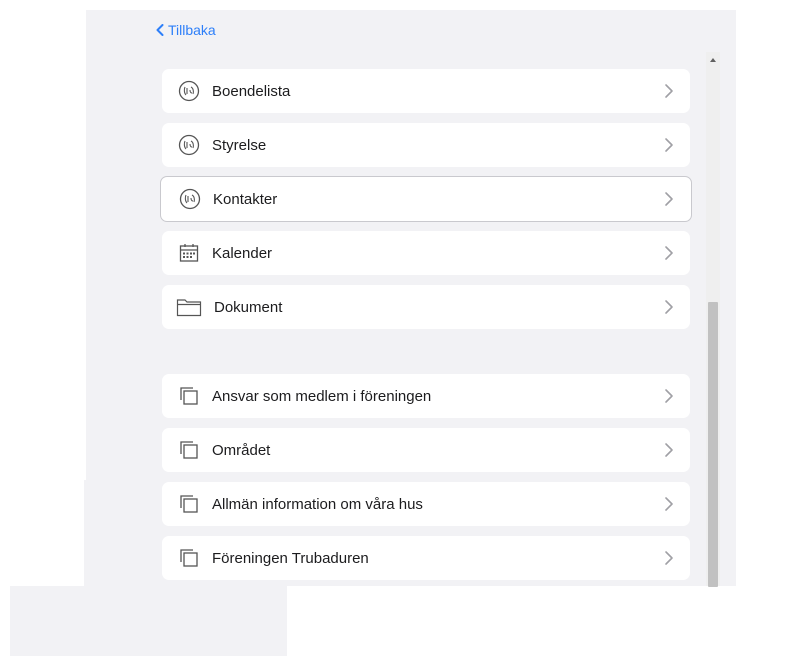  Describe the element at coordinates (248, 307) in the screenshot. I see `menu-item-label: Dokument` at that location.